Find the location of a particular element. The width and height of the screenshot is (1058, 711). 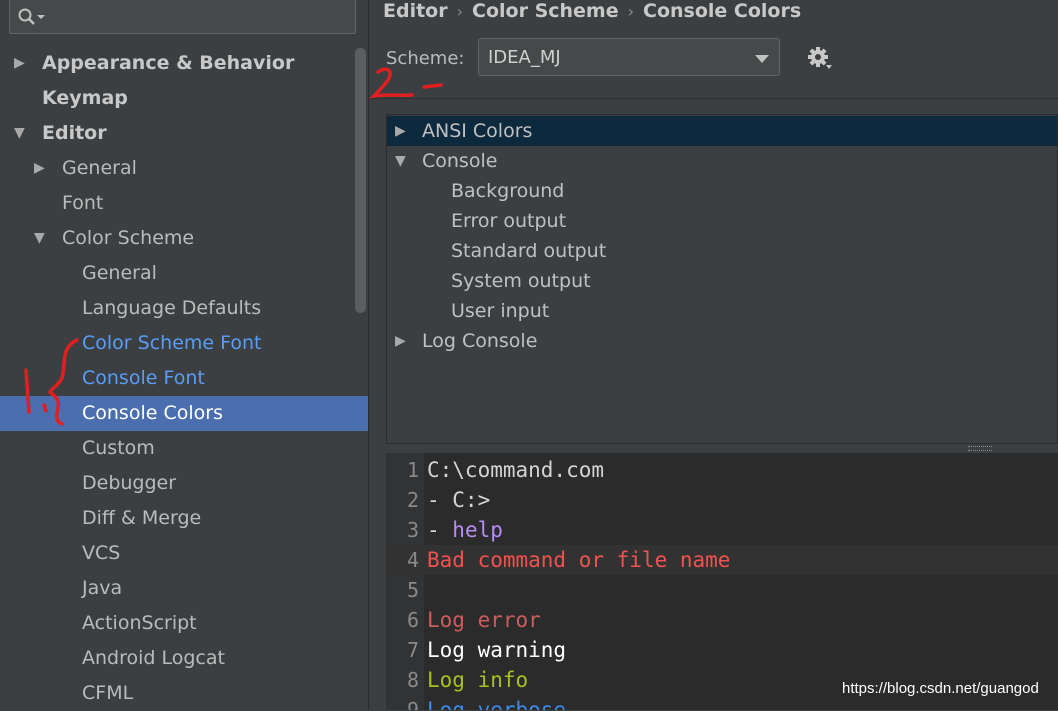

line-code: Log error is located at coordinates (484, 620).